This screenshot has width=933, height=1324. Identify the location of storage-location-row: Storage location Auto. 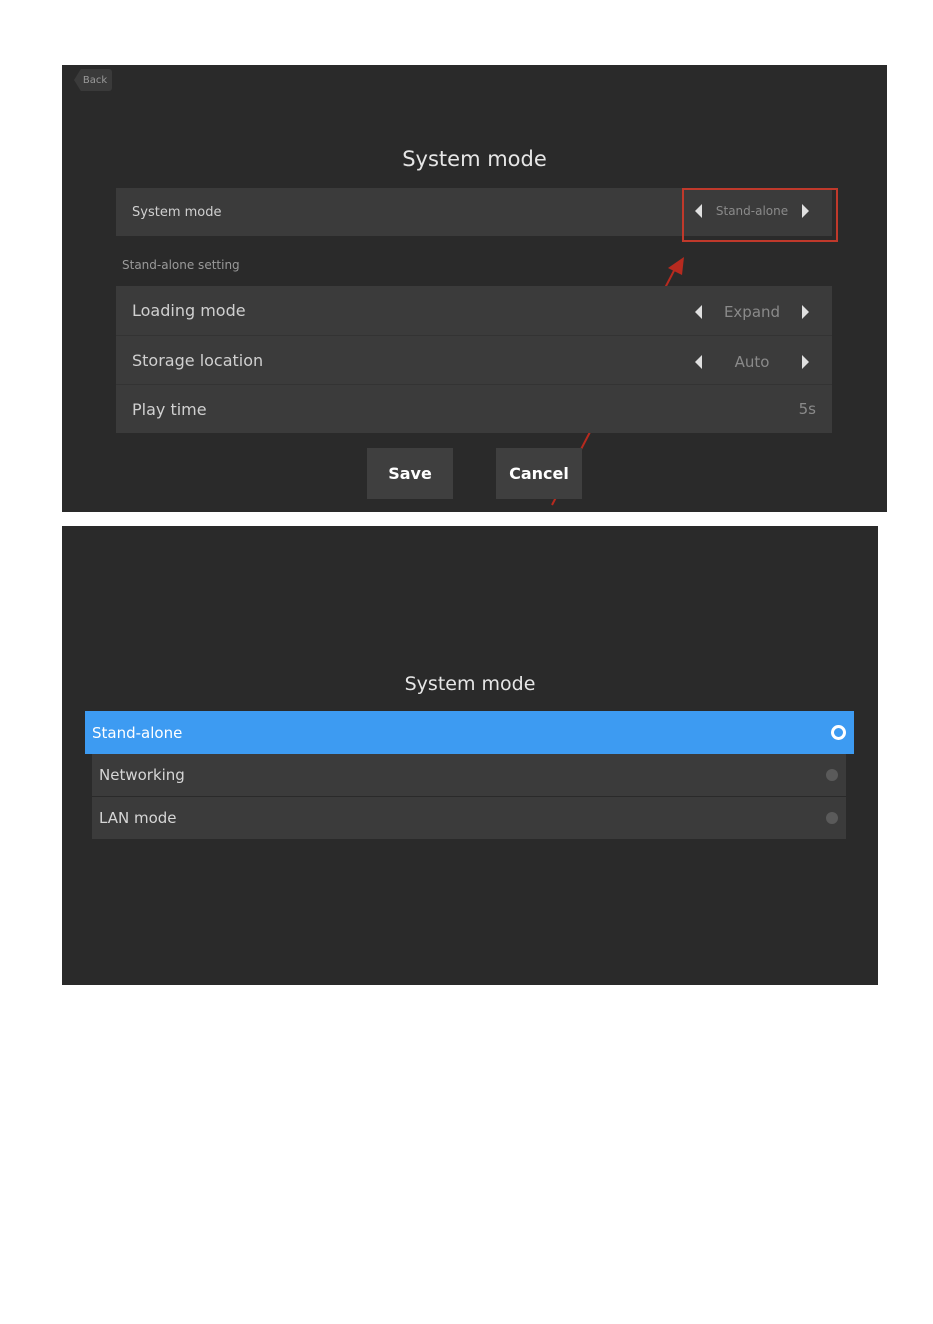
(474, 359).